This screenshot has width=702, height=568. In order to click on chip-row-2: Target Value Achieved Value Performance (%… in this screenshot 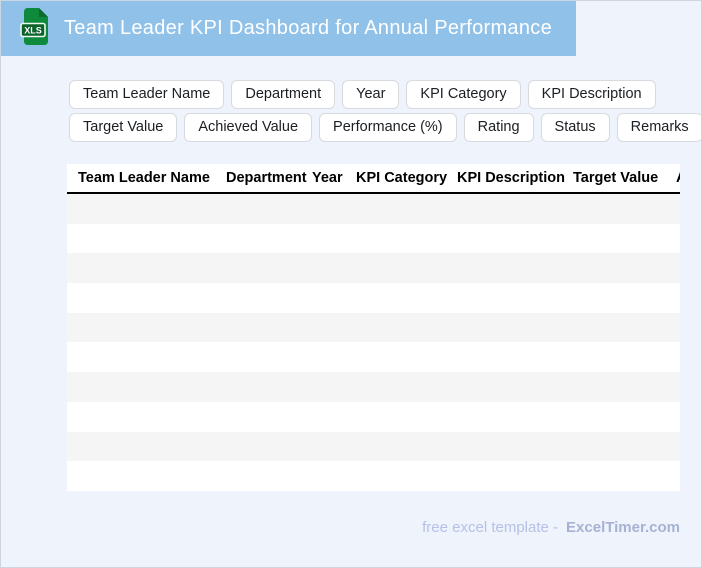, I will do `click(385, 127)`.